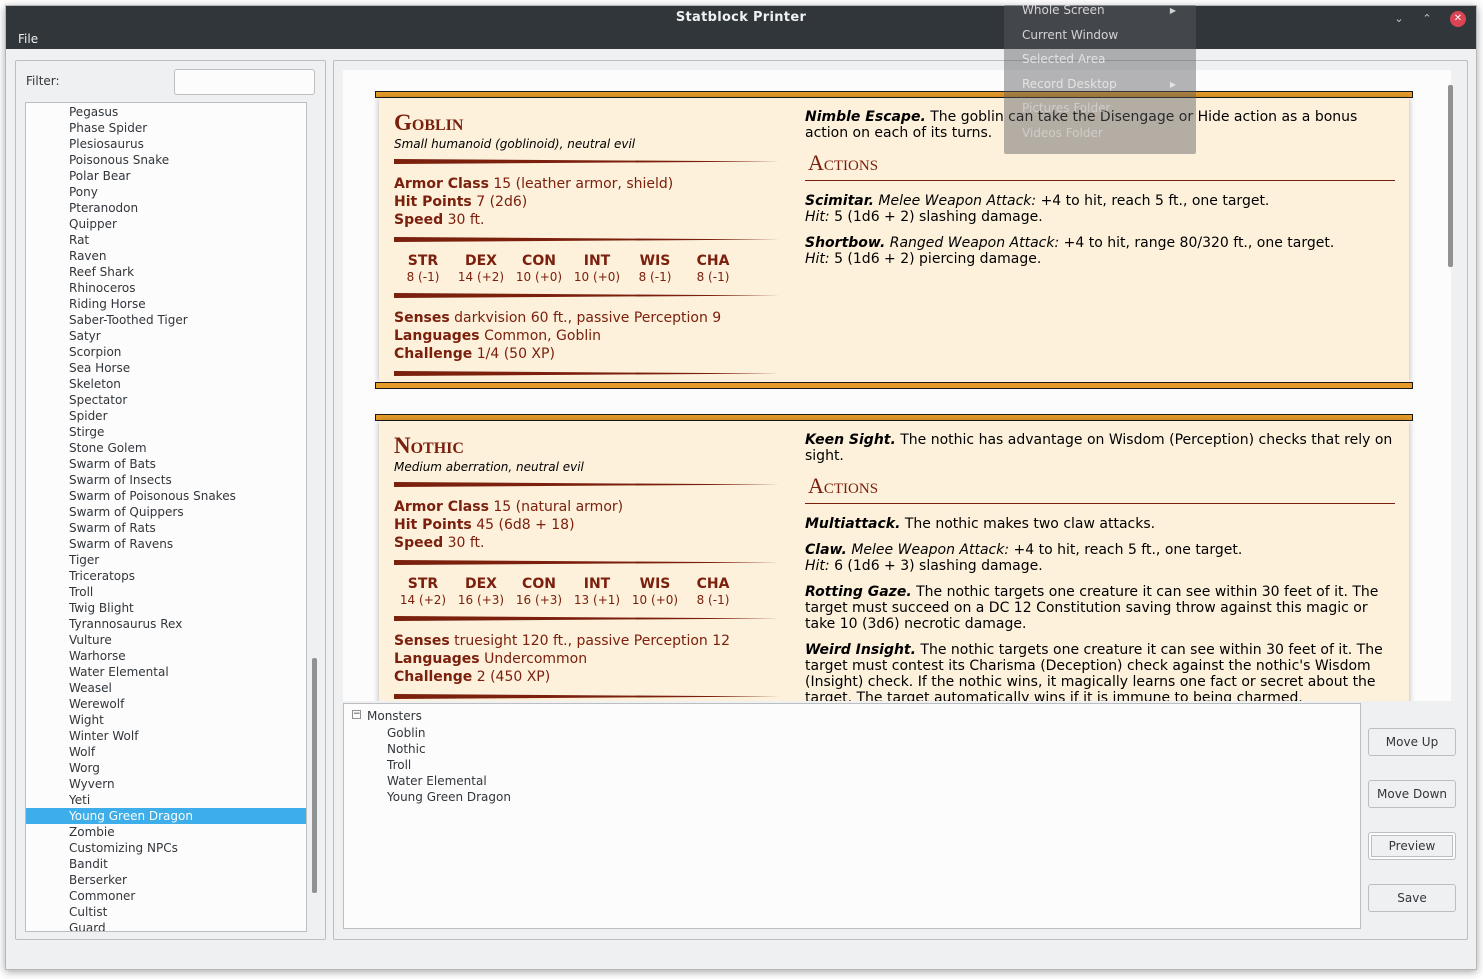  Describe the element at coordinates (166, 192) in the screenshot. I see `monster-list-item: Pony` at that location.